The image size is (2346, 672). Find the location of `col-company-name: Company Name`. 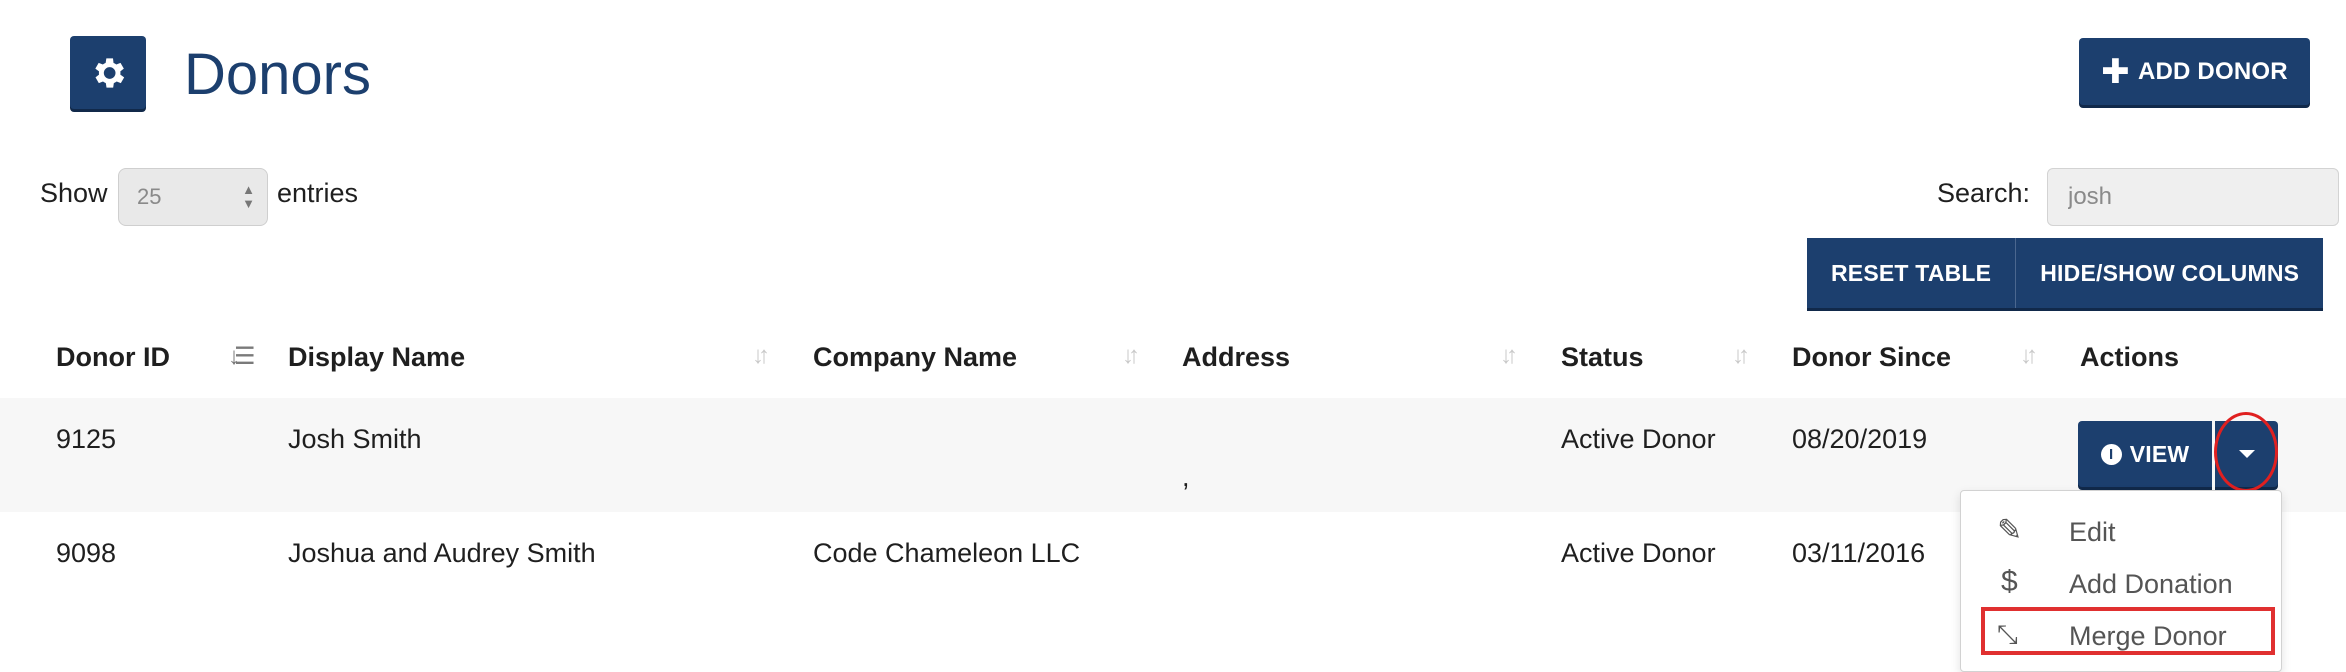

col-company-name: Company Name is located at coordinates (915, 357).